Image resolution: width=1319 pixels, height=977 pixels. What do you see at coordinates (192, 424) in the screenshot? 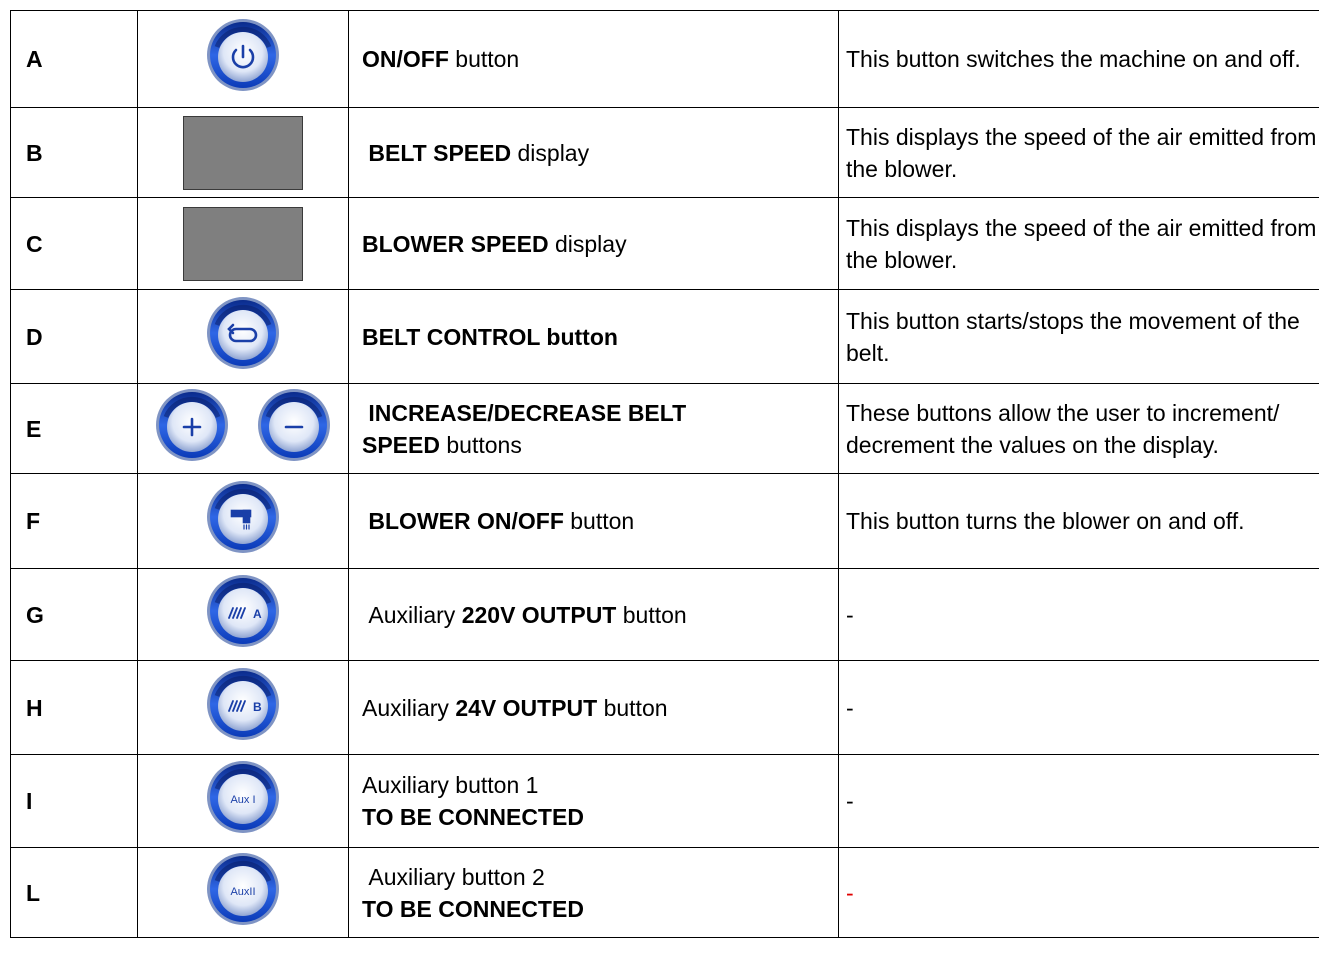
I see `plus-icon` at bounding box center [192, 424].